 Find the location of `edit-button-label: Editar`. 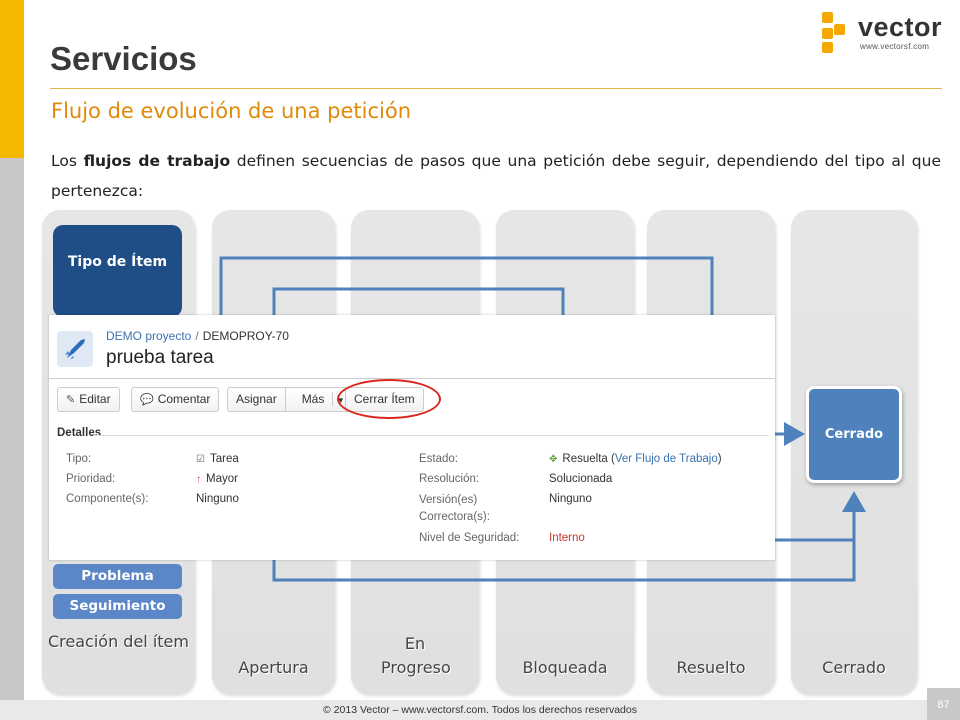

edit-button-label: Editar is located at coordinates (95, 399).